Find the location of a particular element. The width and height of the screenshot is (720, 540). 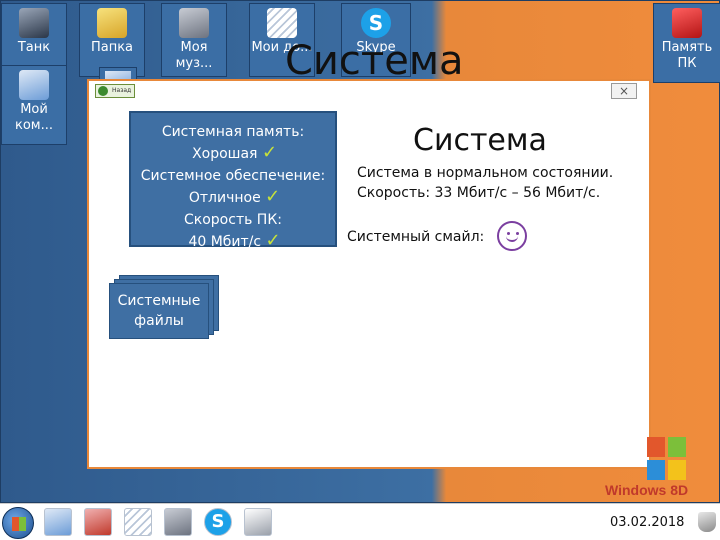

back-arrow-icon is located at coordinates (103, 91).